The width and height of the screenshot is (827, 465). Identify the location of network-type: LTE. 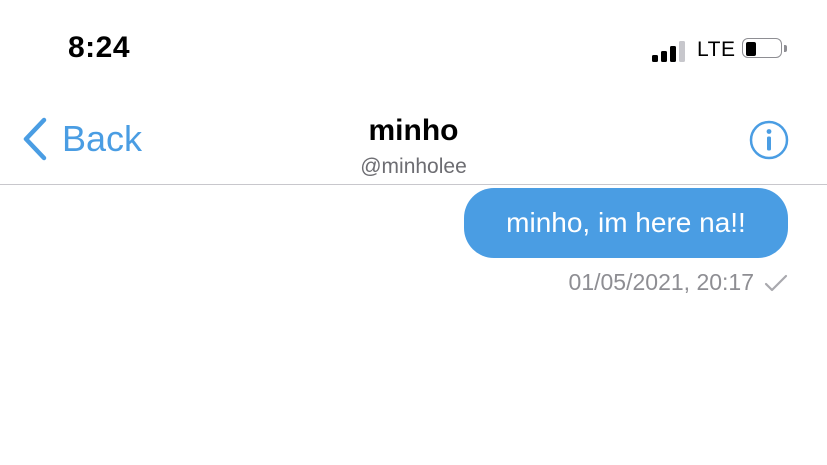
(716, 49).